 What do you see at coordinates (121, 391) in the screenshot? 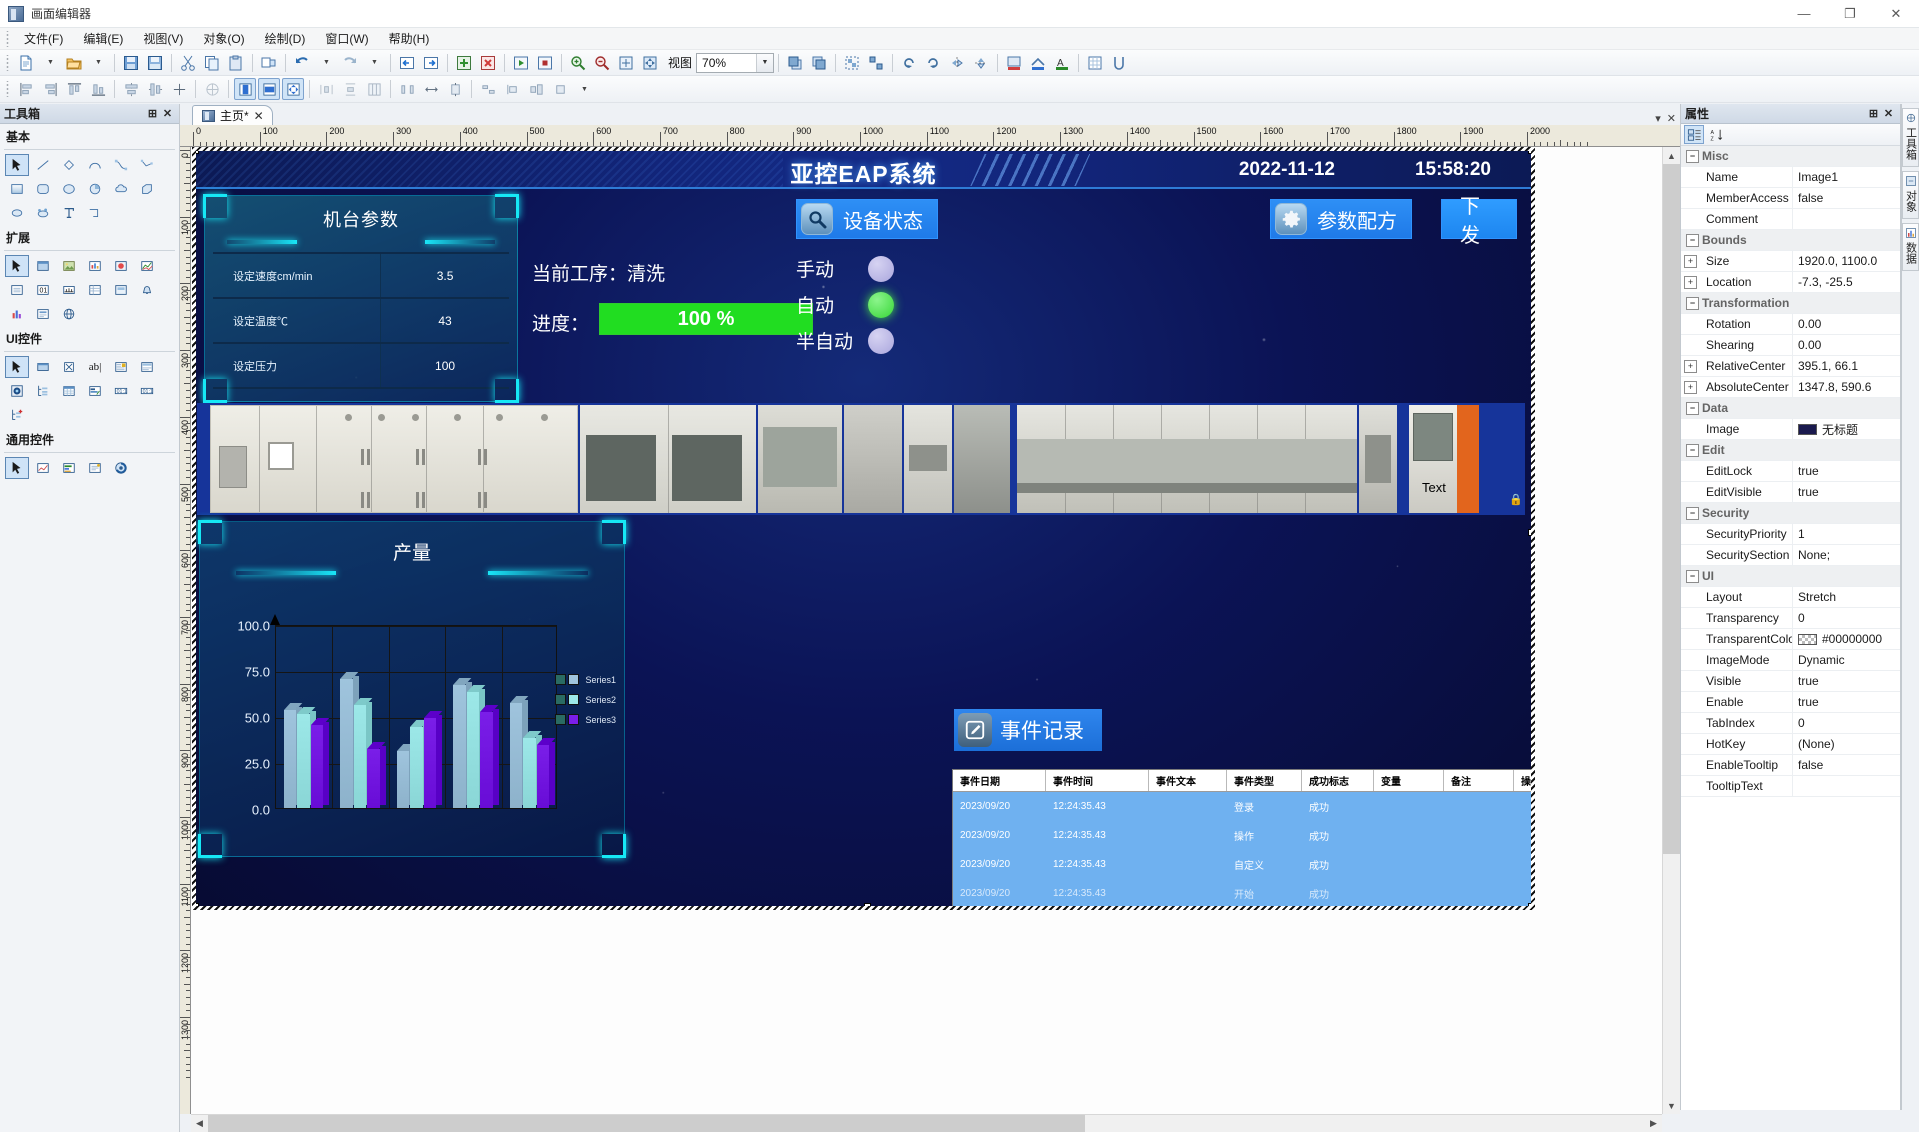
I see `tool-time-display: 01:1` at bounding box center [121, 391].